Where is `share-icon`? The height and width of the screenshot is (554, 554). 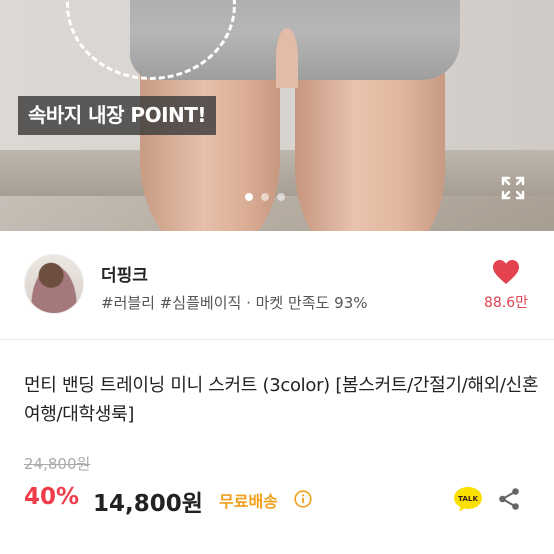 share-icon is located at coordinates (509, 499).